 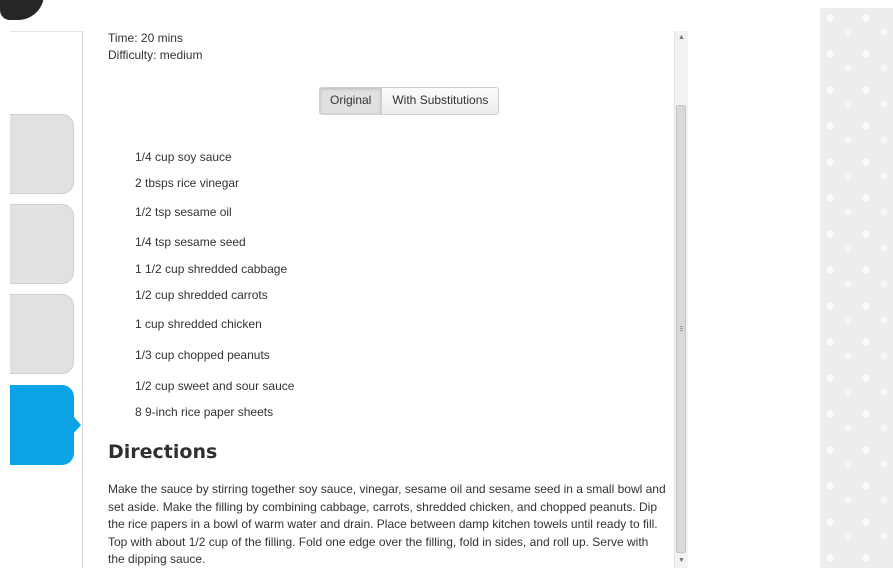 I want to click on ingredient-item: 1 cup shredded chicken, so click(x=198, y=324).